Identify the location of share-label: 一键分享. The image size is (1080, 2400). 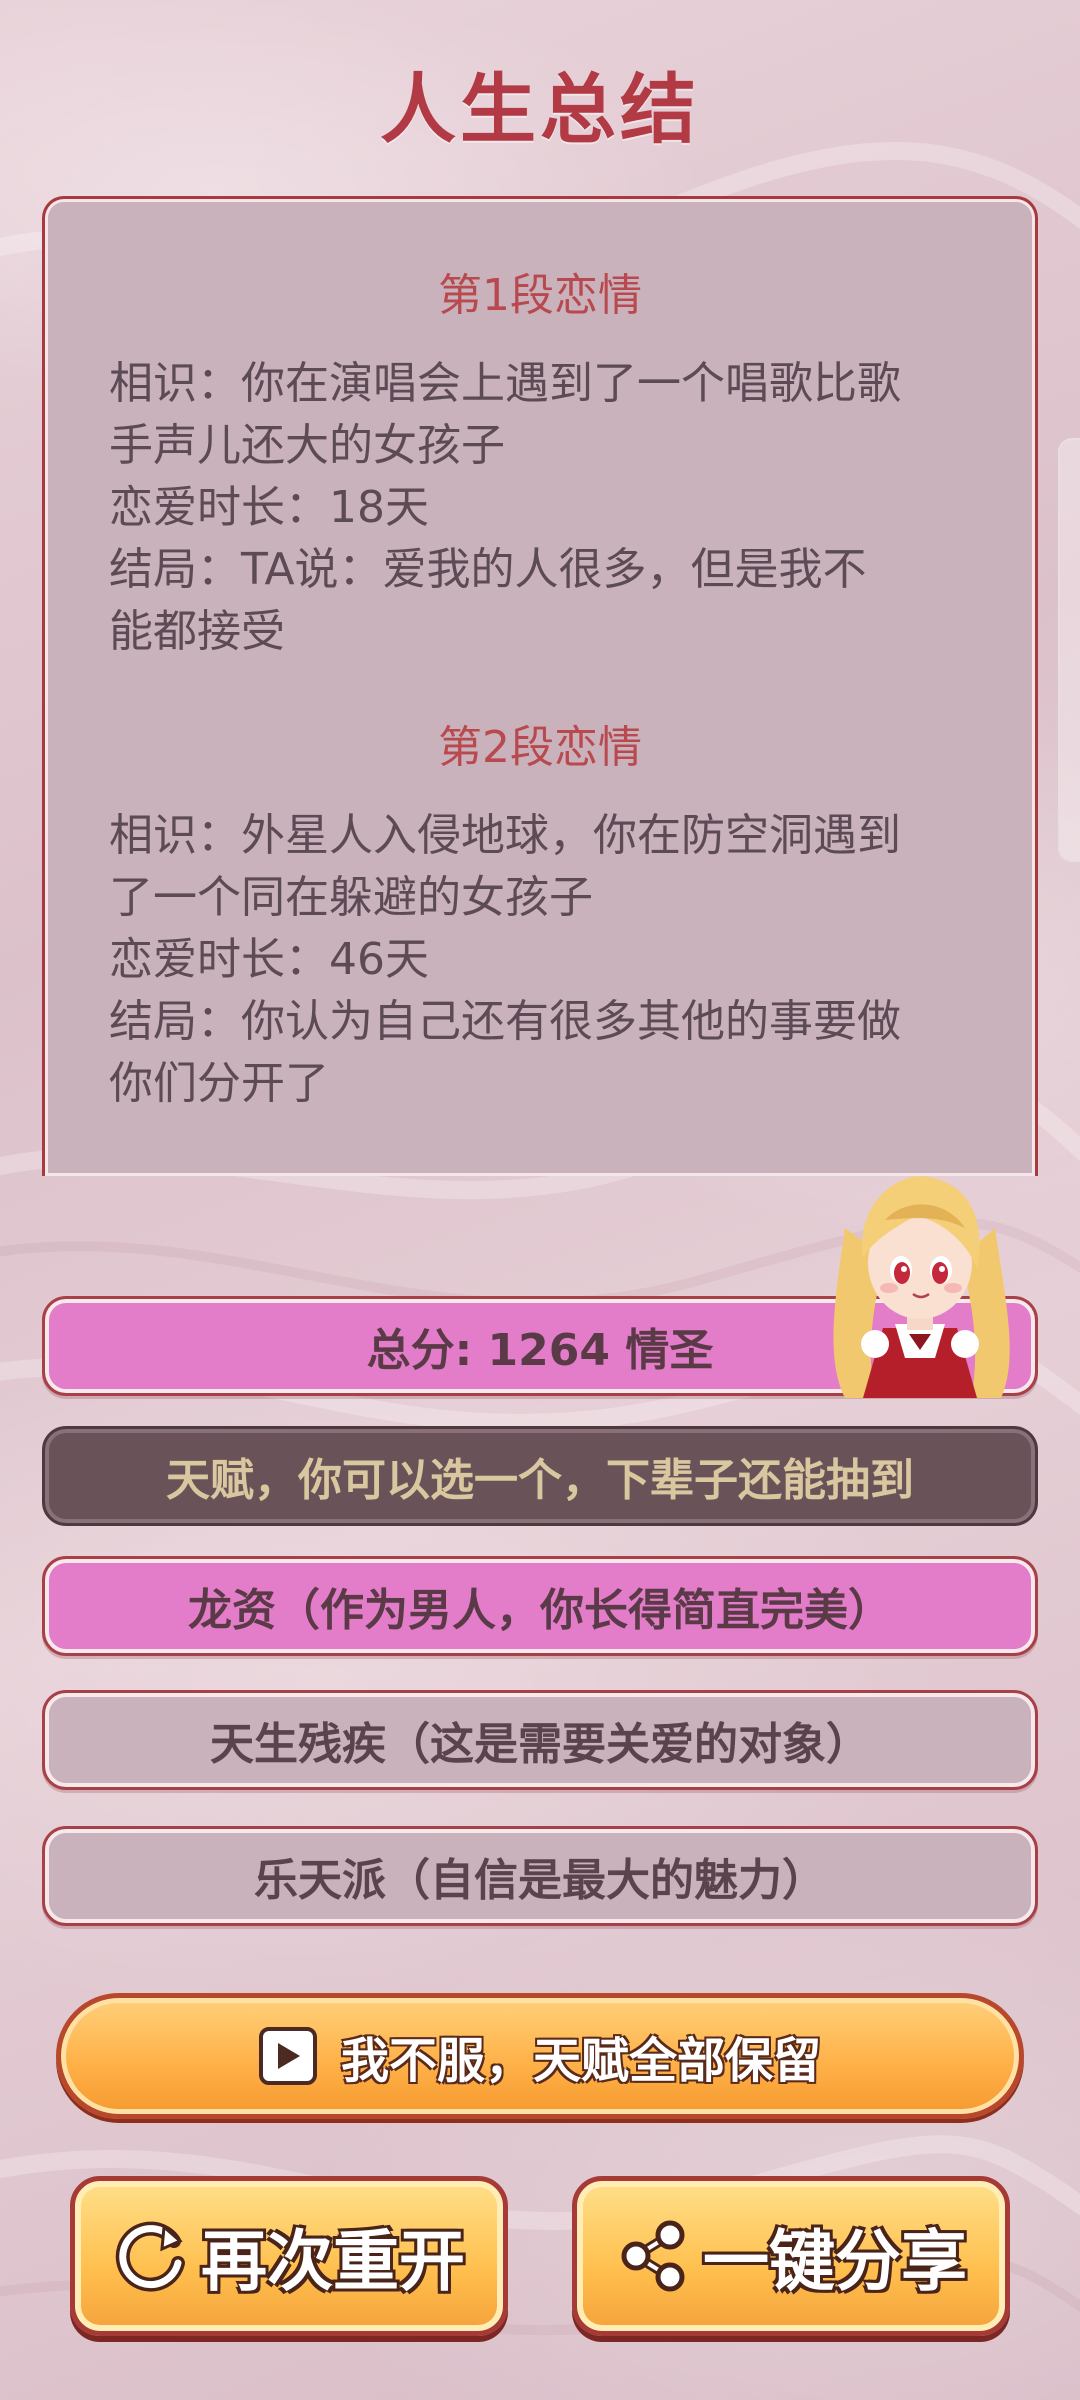
(835, 2261).